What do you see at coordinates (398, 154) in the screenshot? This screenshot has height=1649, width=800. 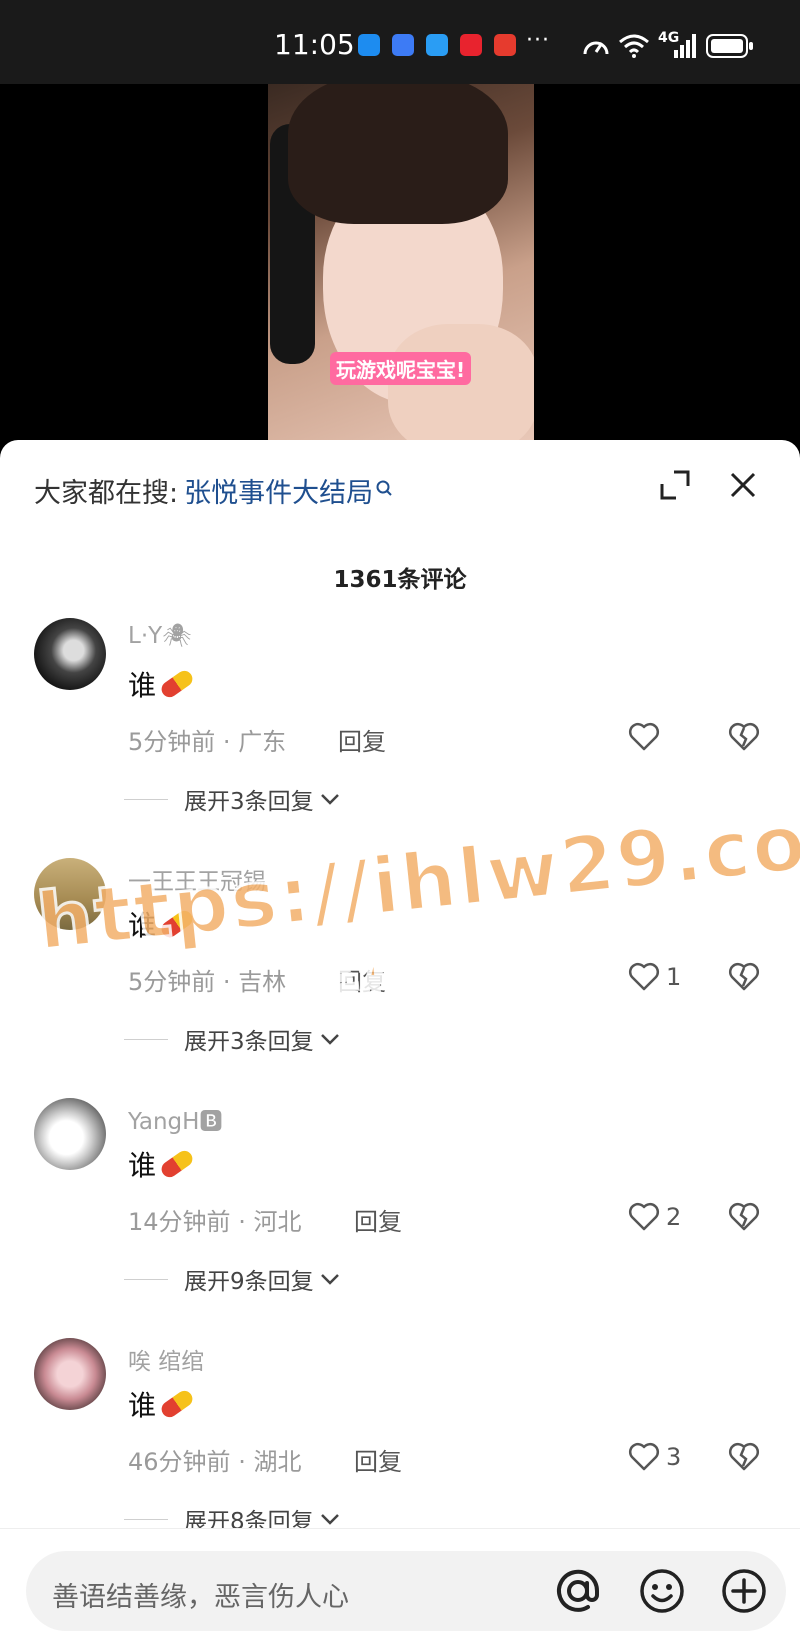 I see `video-hair` at bounding box center [398, 154].